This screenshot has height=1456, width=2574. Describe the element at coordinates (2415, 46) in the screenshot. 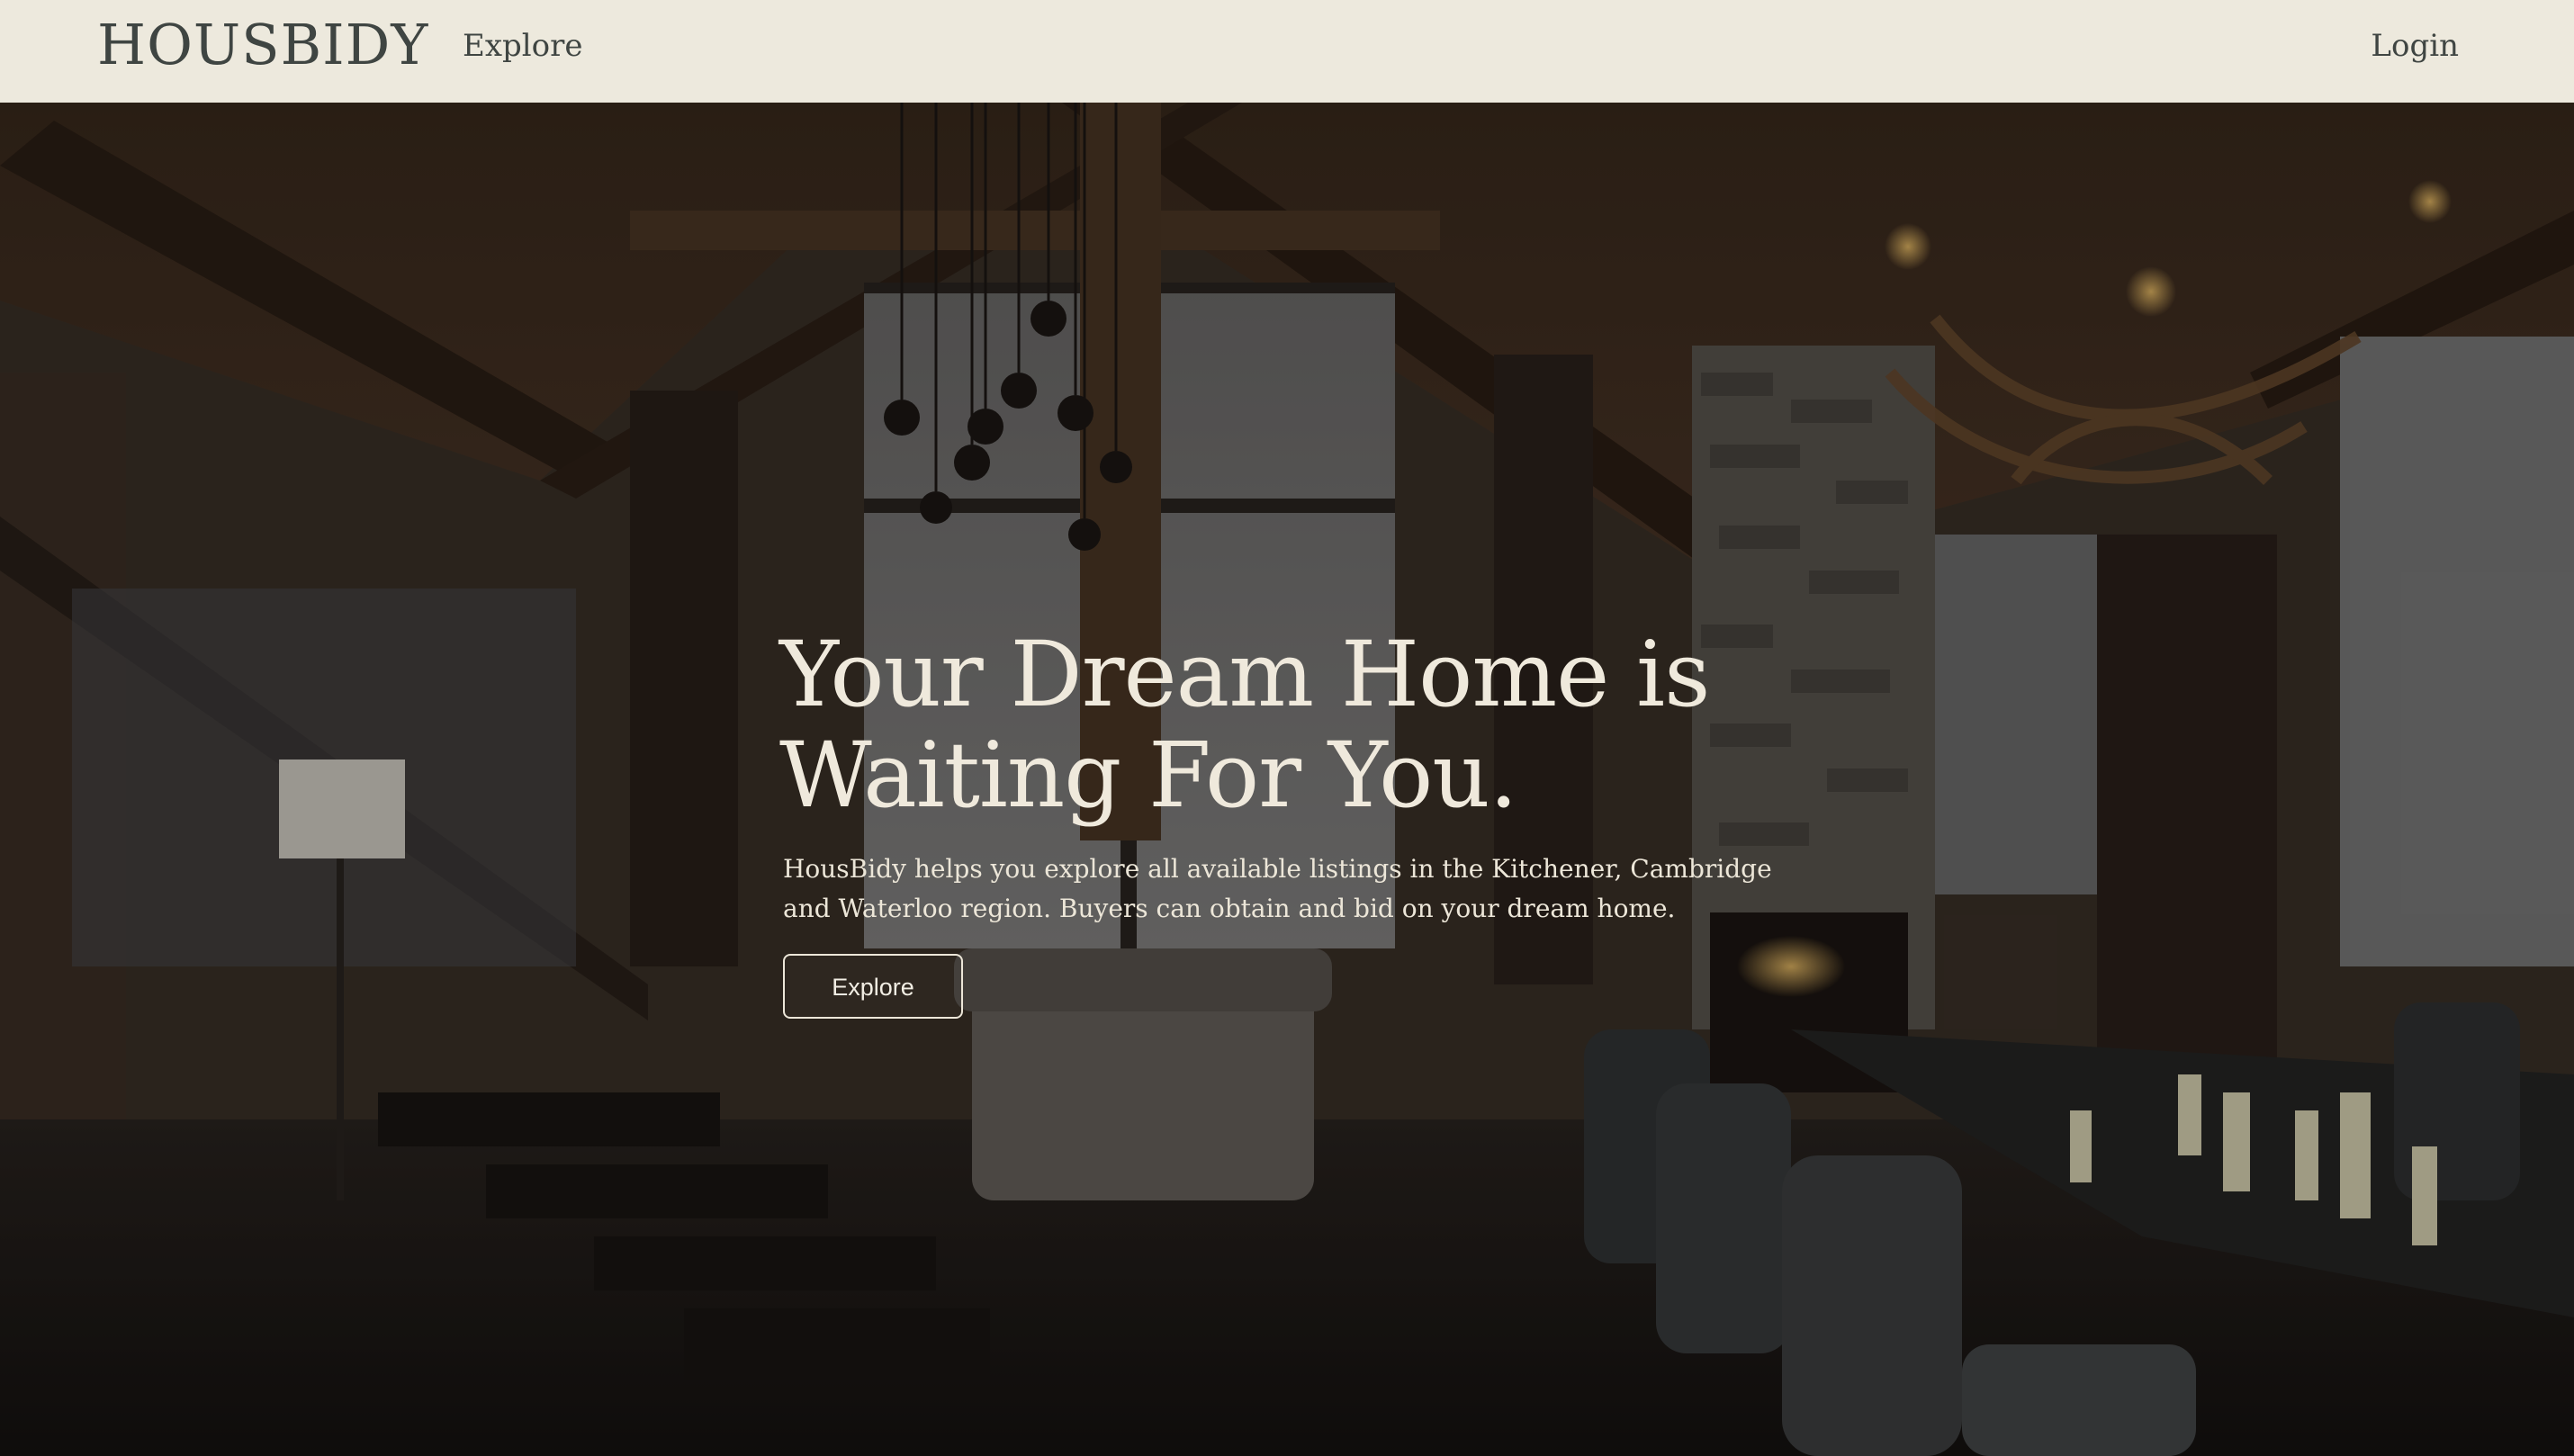

I see `nav-login-link: Login` at that location.